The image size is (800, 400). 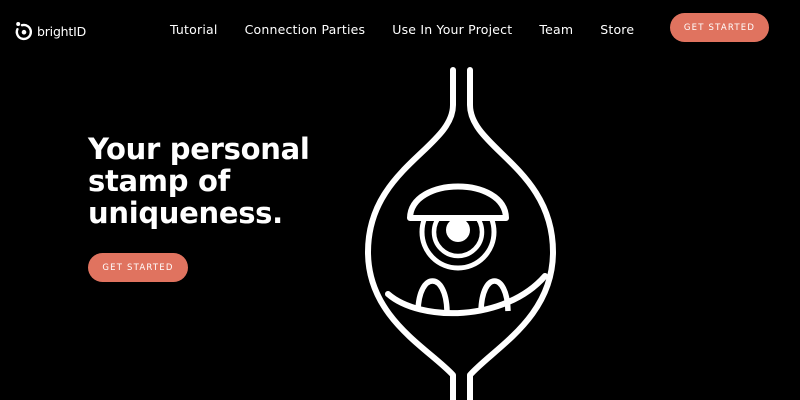 What do you see at coordinates (719, 27) in the screenshot?
I see `header-get-started-button: GET STARTED` at bounding box center [719, 27].